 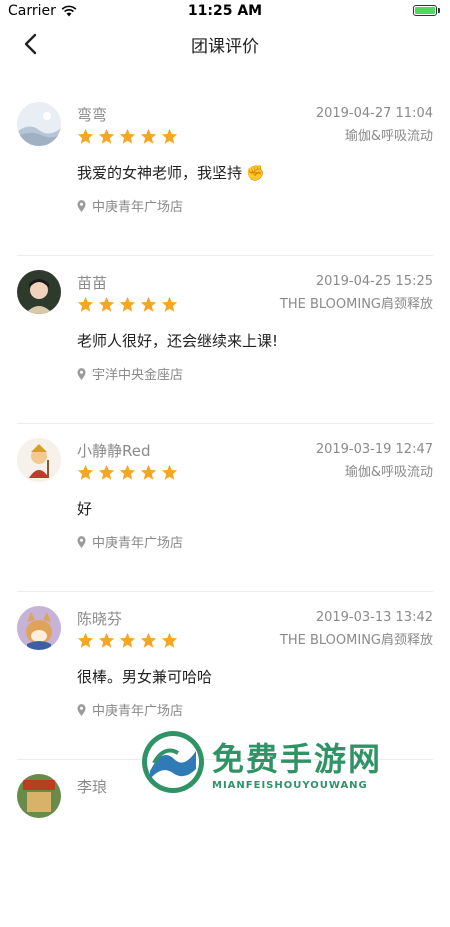 I want to click on store-location: 宇洋中央金座店, so click(x=130, y=373).